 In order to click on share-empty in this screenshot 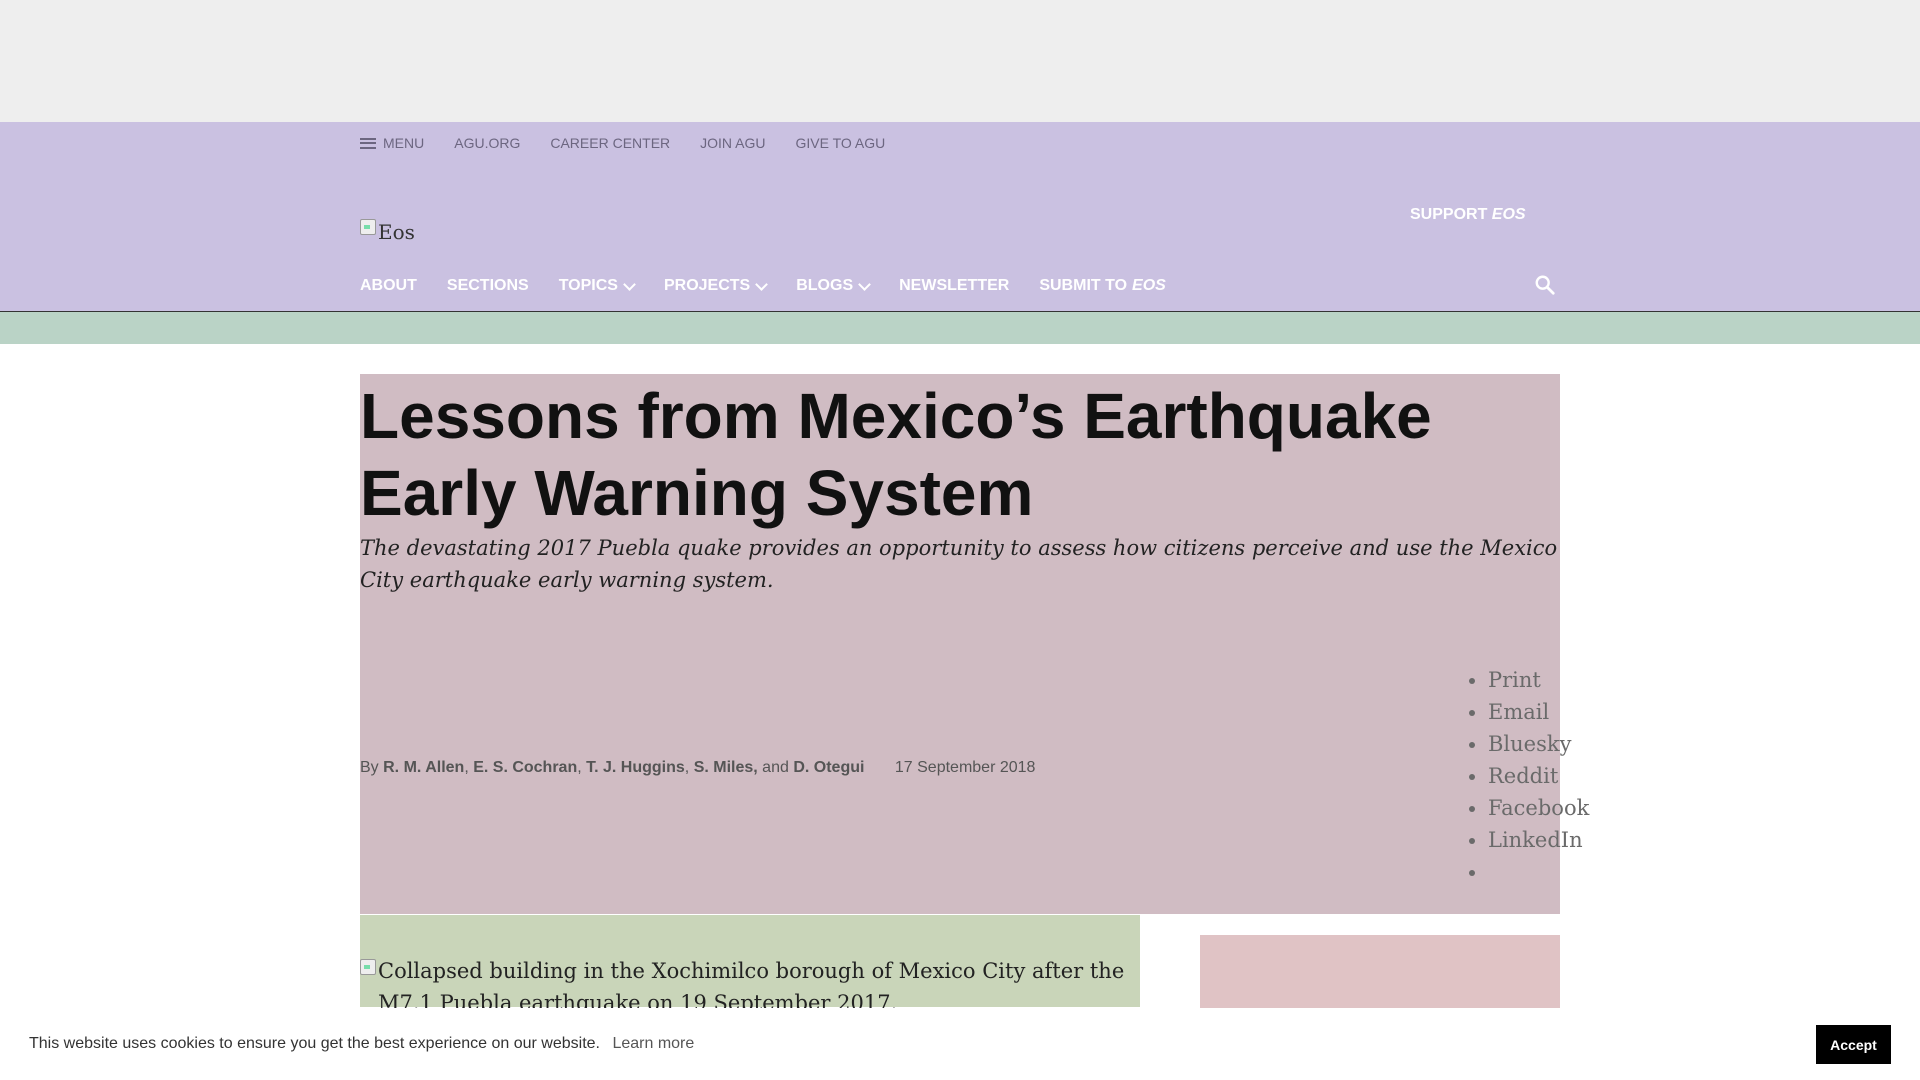, I will do `click(1538, 872)`.